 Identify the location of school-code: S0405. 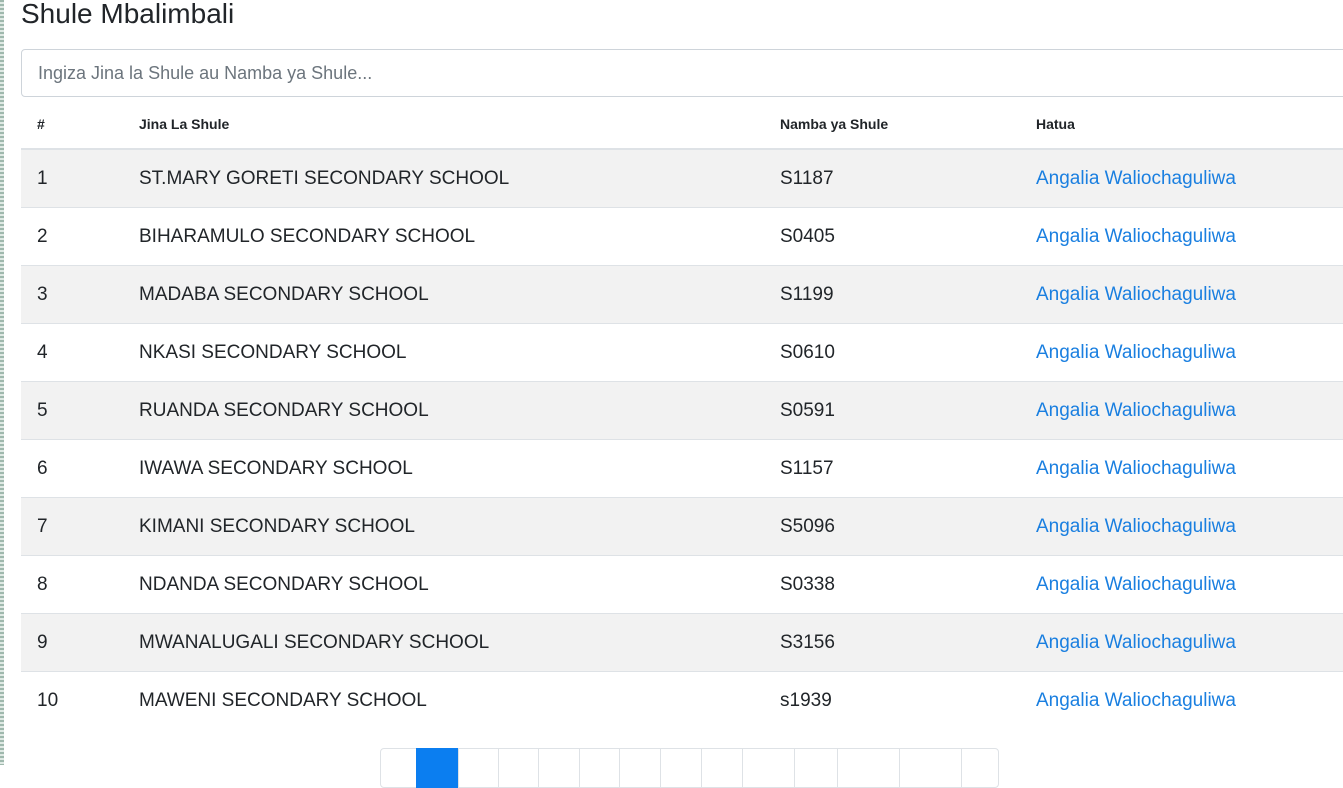
(908, 236).